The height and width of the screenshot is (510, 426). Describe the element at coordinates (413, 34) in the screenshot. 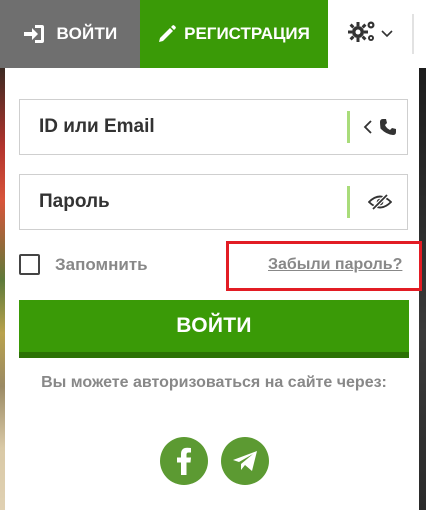

I see `header-divider` at that location.